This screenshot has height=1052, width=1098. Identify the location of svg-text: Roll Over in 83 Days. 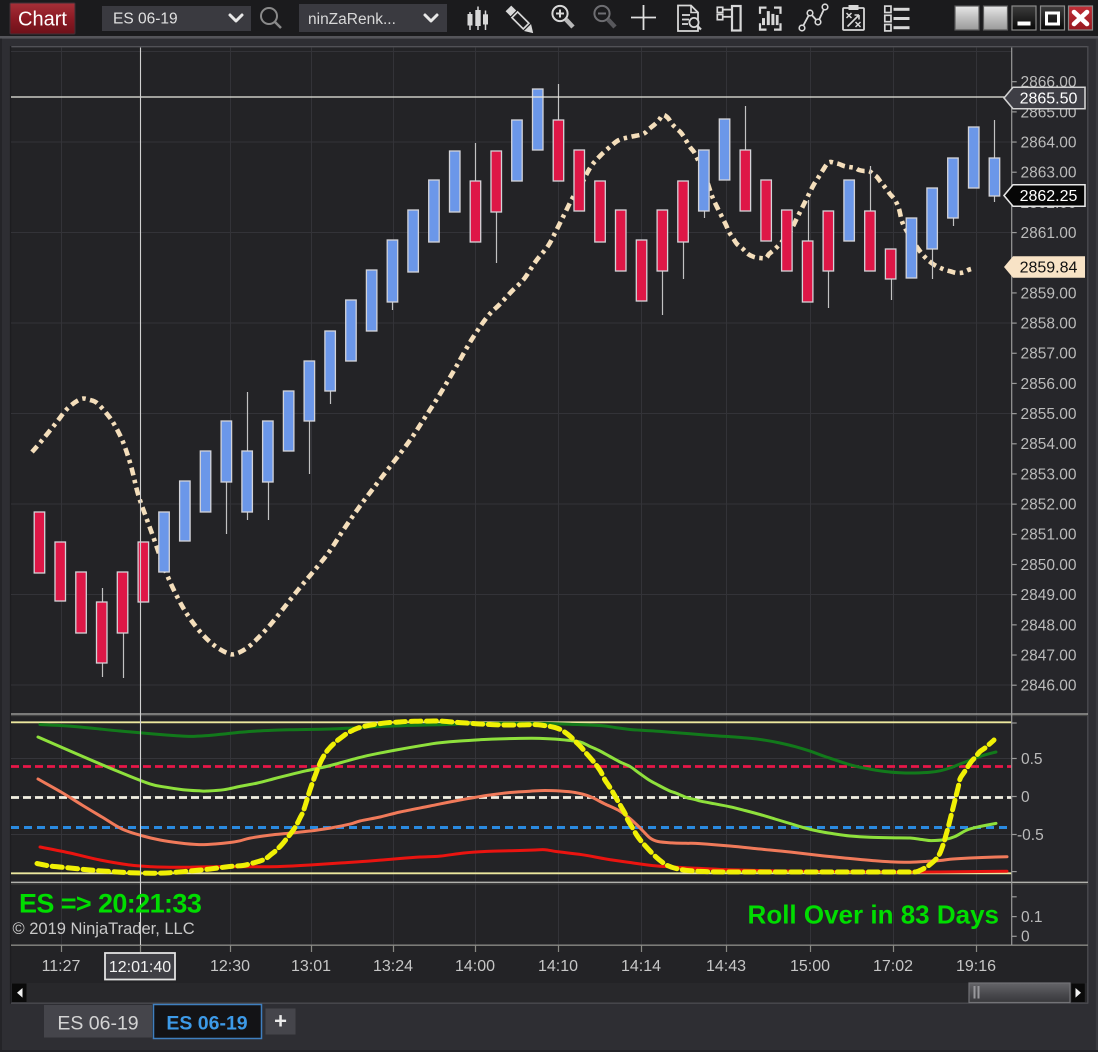
(873, 915).